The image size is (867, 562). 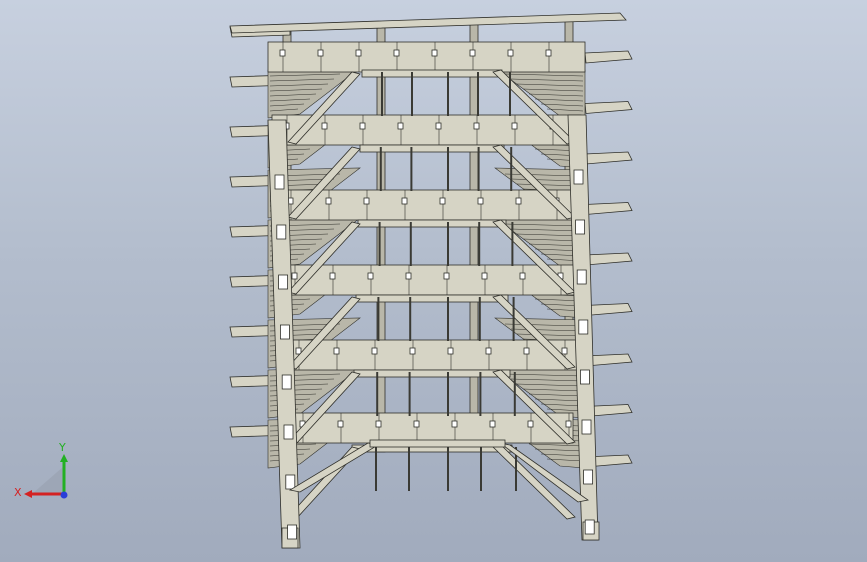 What do you see at coordinates (28, 494) in the screenshot?
I see `x-axis-arrowhead` at bounding box center [28, 494].